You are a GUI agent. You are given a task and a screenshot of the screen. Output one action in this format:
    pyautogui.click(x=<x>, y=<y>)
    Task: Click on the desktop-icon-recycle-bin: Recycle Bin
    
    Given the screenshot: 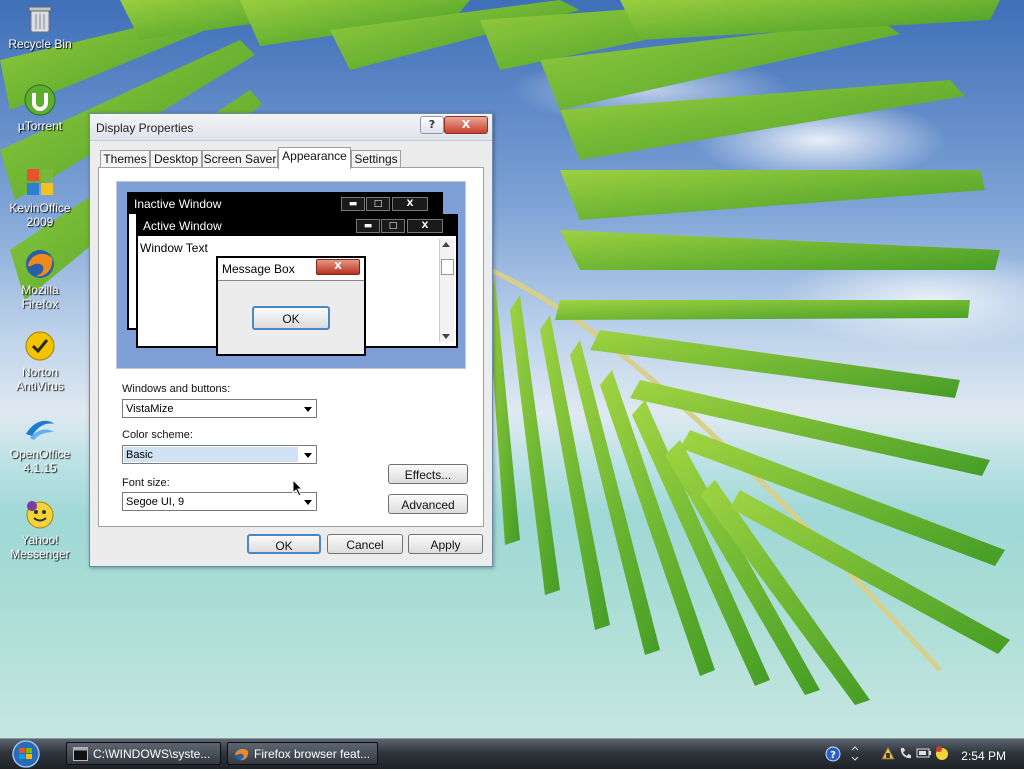 What is the action you would take?
    pyautogui.click(x=40, y=26)
    